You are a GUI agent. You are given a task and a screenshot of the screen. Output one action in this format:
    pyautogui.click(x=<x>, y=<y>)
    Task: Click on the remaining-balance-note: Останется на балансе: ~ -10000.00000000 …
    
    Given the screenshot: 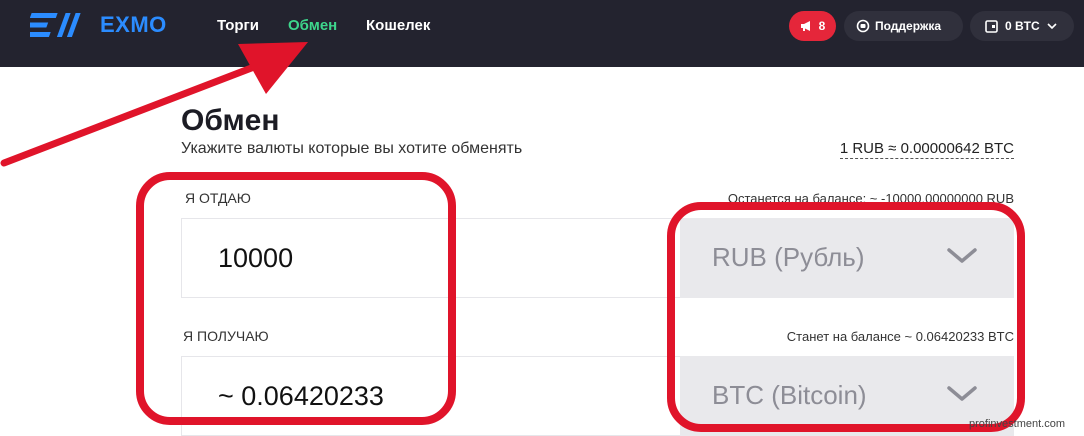 What is the action you would take?
    pyautogui.click(x=870, y=198)
    